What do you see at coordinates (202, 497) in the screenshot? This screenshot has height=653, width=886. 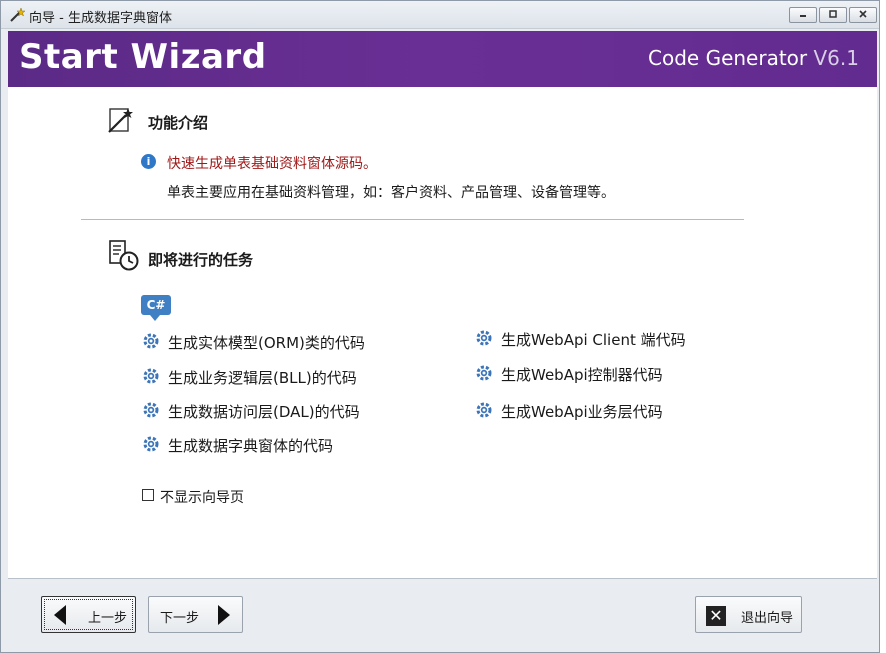 I see `dont-show-label: 不显示向导页` at bounding box center [202, 497].